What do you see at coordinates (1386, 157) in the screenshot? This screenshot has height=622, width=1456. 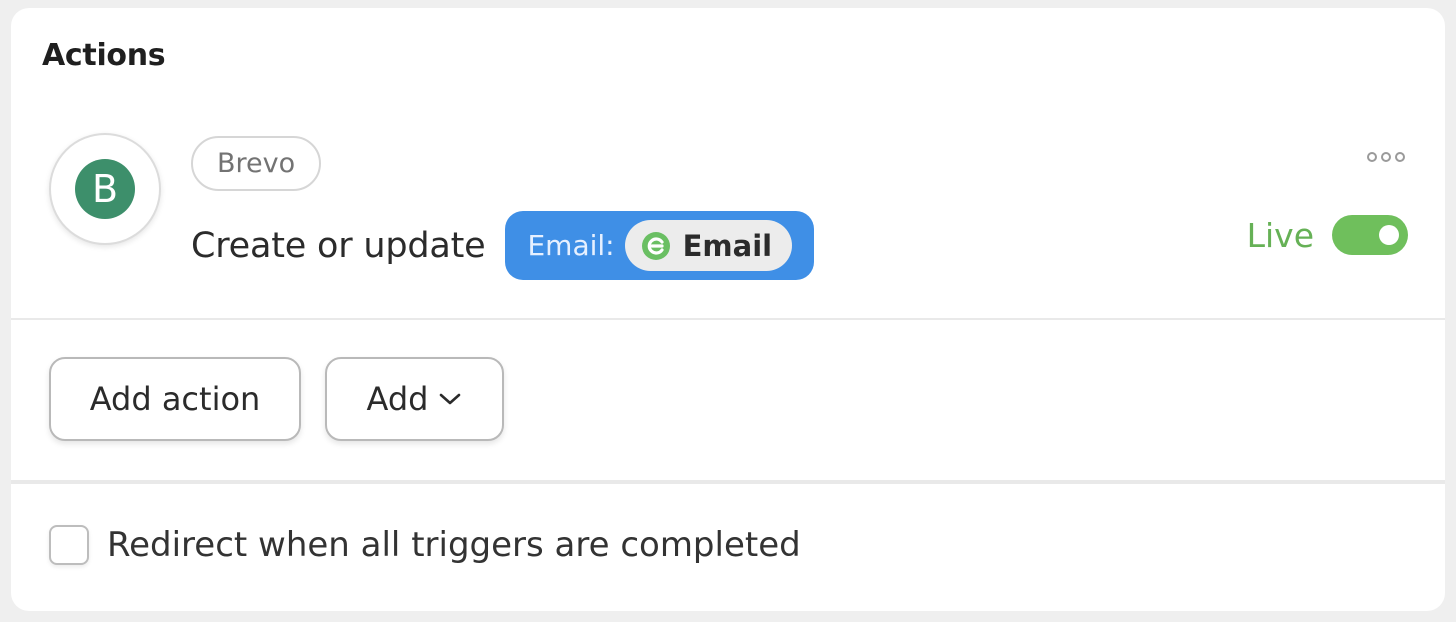 I see `more-horizontal-icon` at bounding box center [1386, 157].